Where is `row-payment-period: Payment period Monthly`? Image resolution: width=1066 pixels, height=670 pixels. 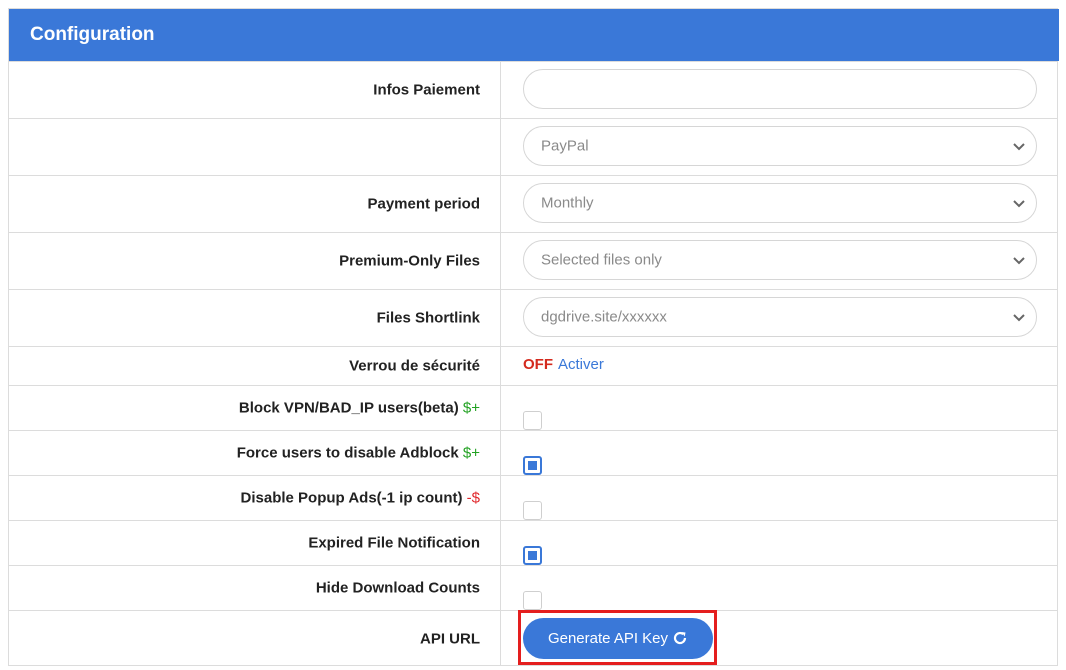 row-payment-period: Payment period Monthly is located at coordinates (533, 203).